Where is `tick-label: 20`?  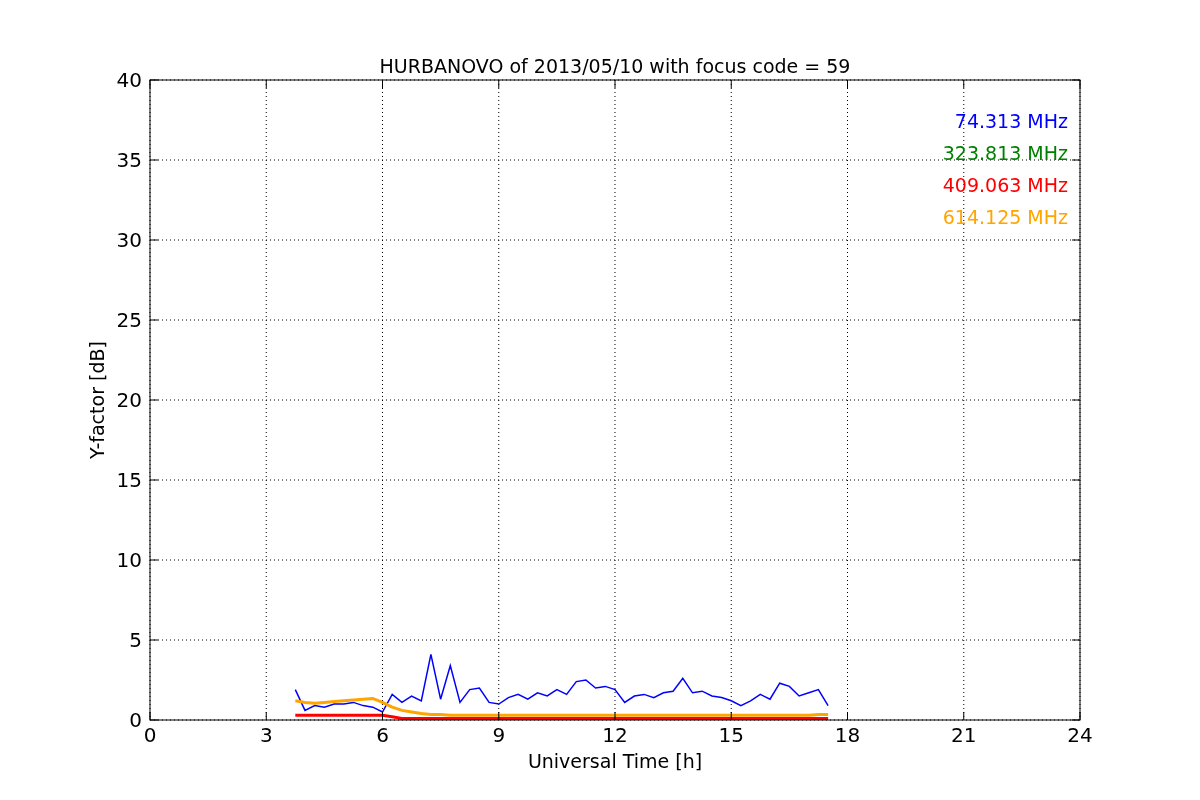 tick-label: 20 is located at coordinates (129, 400).